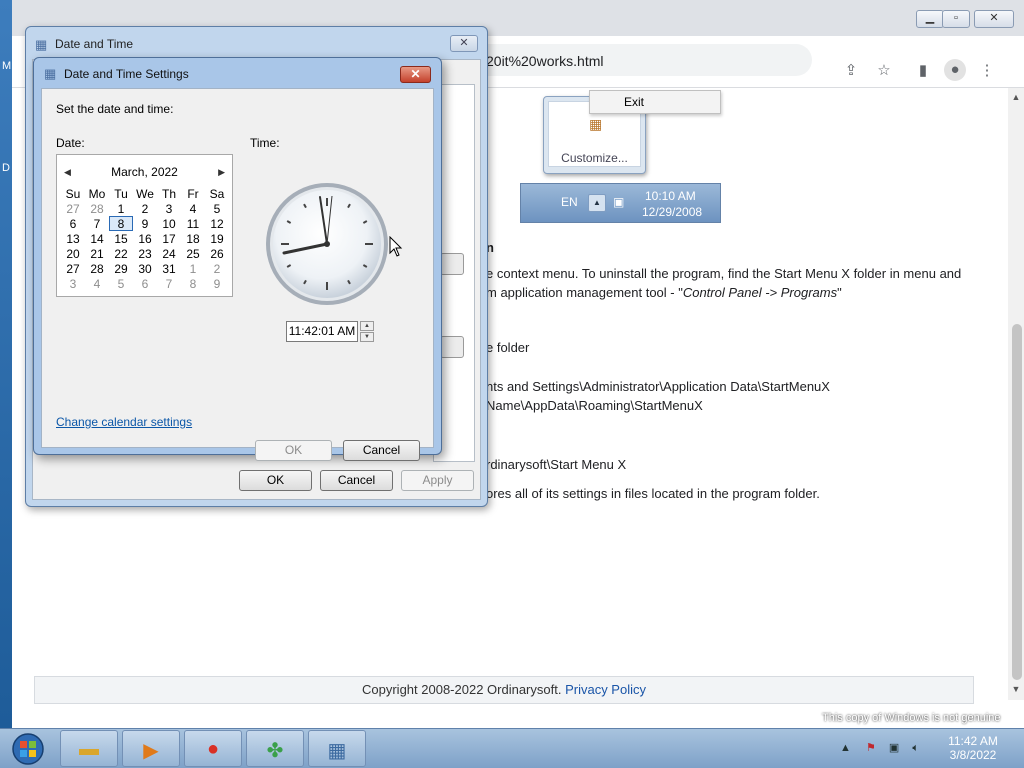  I want to click on taskbar-startmenux-button: ✤, so click(275, 748).